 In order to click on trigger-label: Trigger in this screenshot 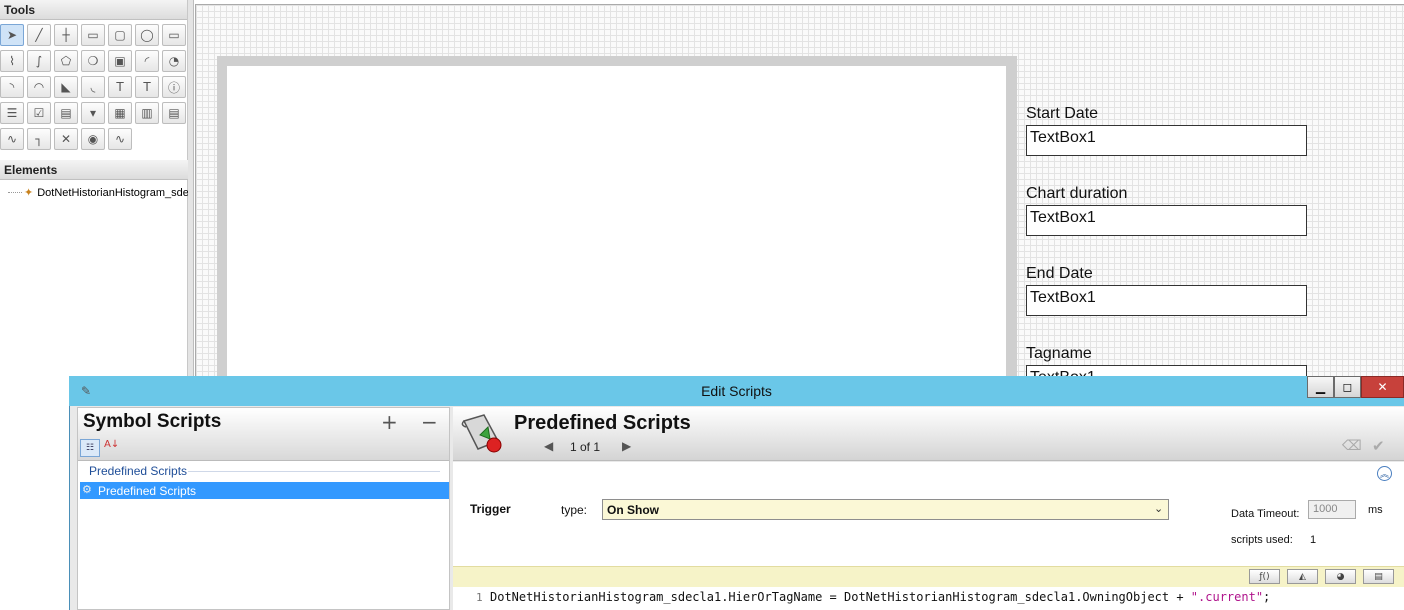, I will do `click(490, 509)`.